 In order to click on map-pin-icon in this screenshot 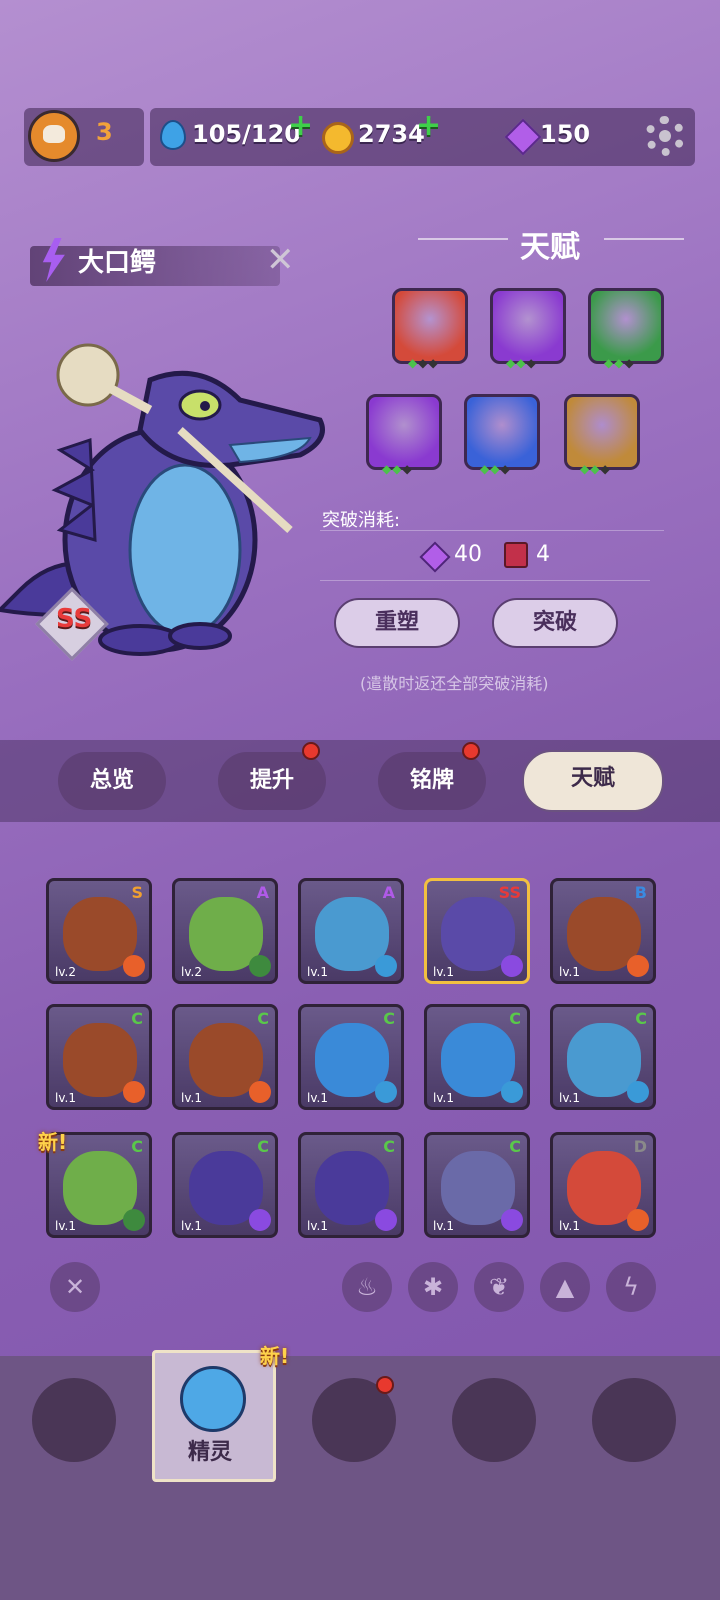, I will do `click(634, 1420)`.